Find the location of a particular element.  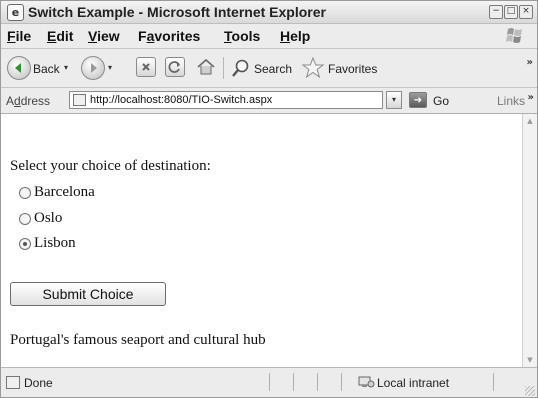

links-overflow-chevron-icon: » is located at coordinates (531, 97).